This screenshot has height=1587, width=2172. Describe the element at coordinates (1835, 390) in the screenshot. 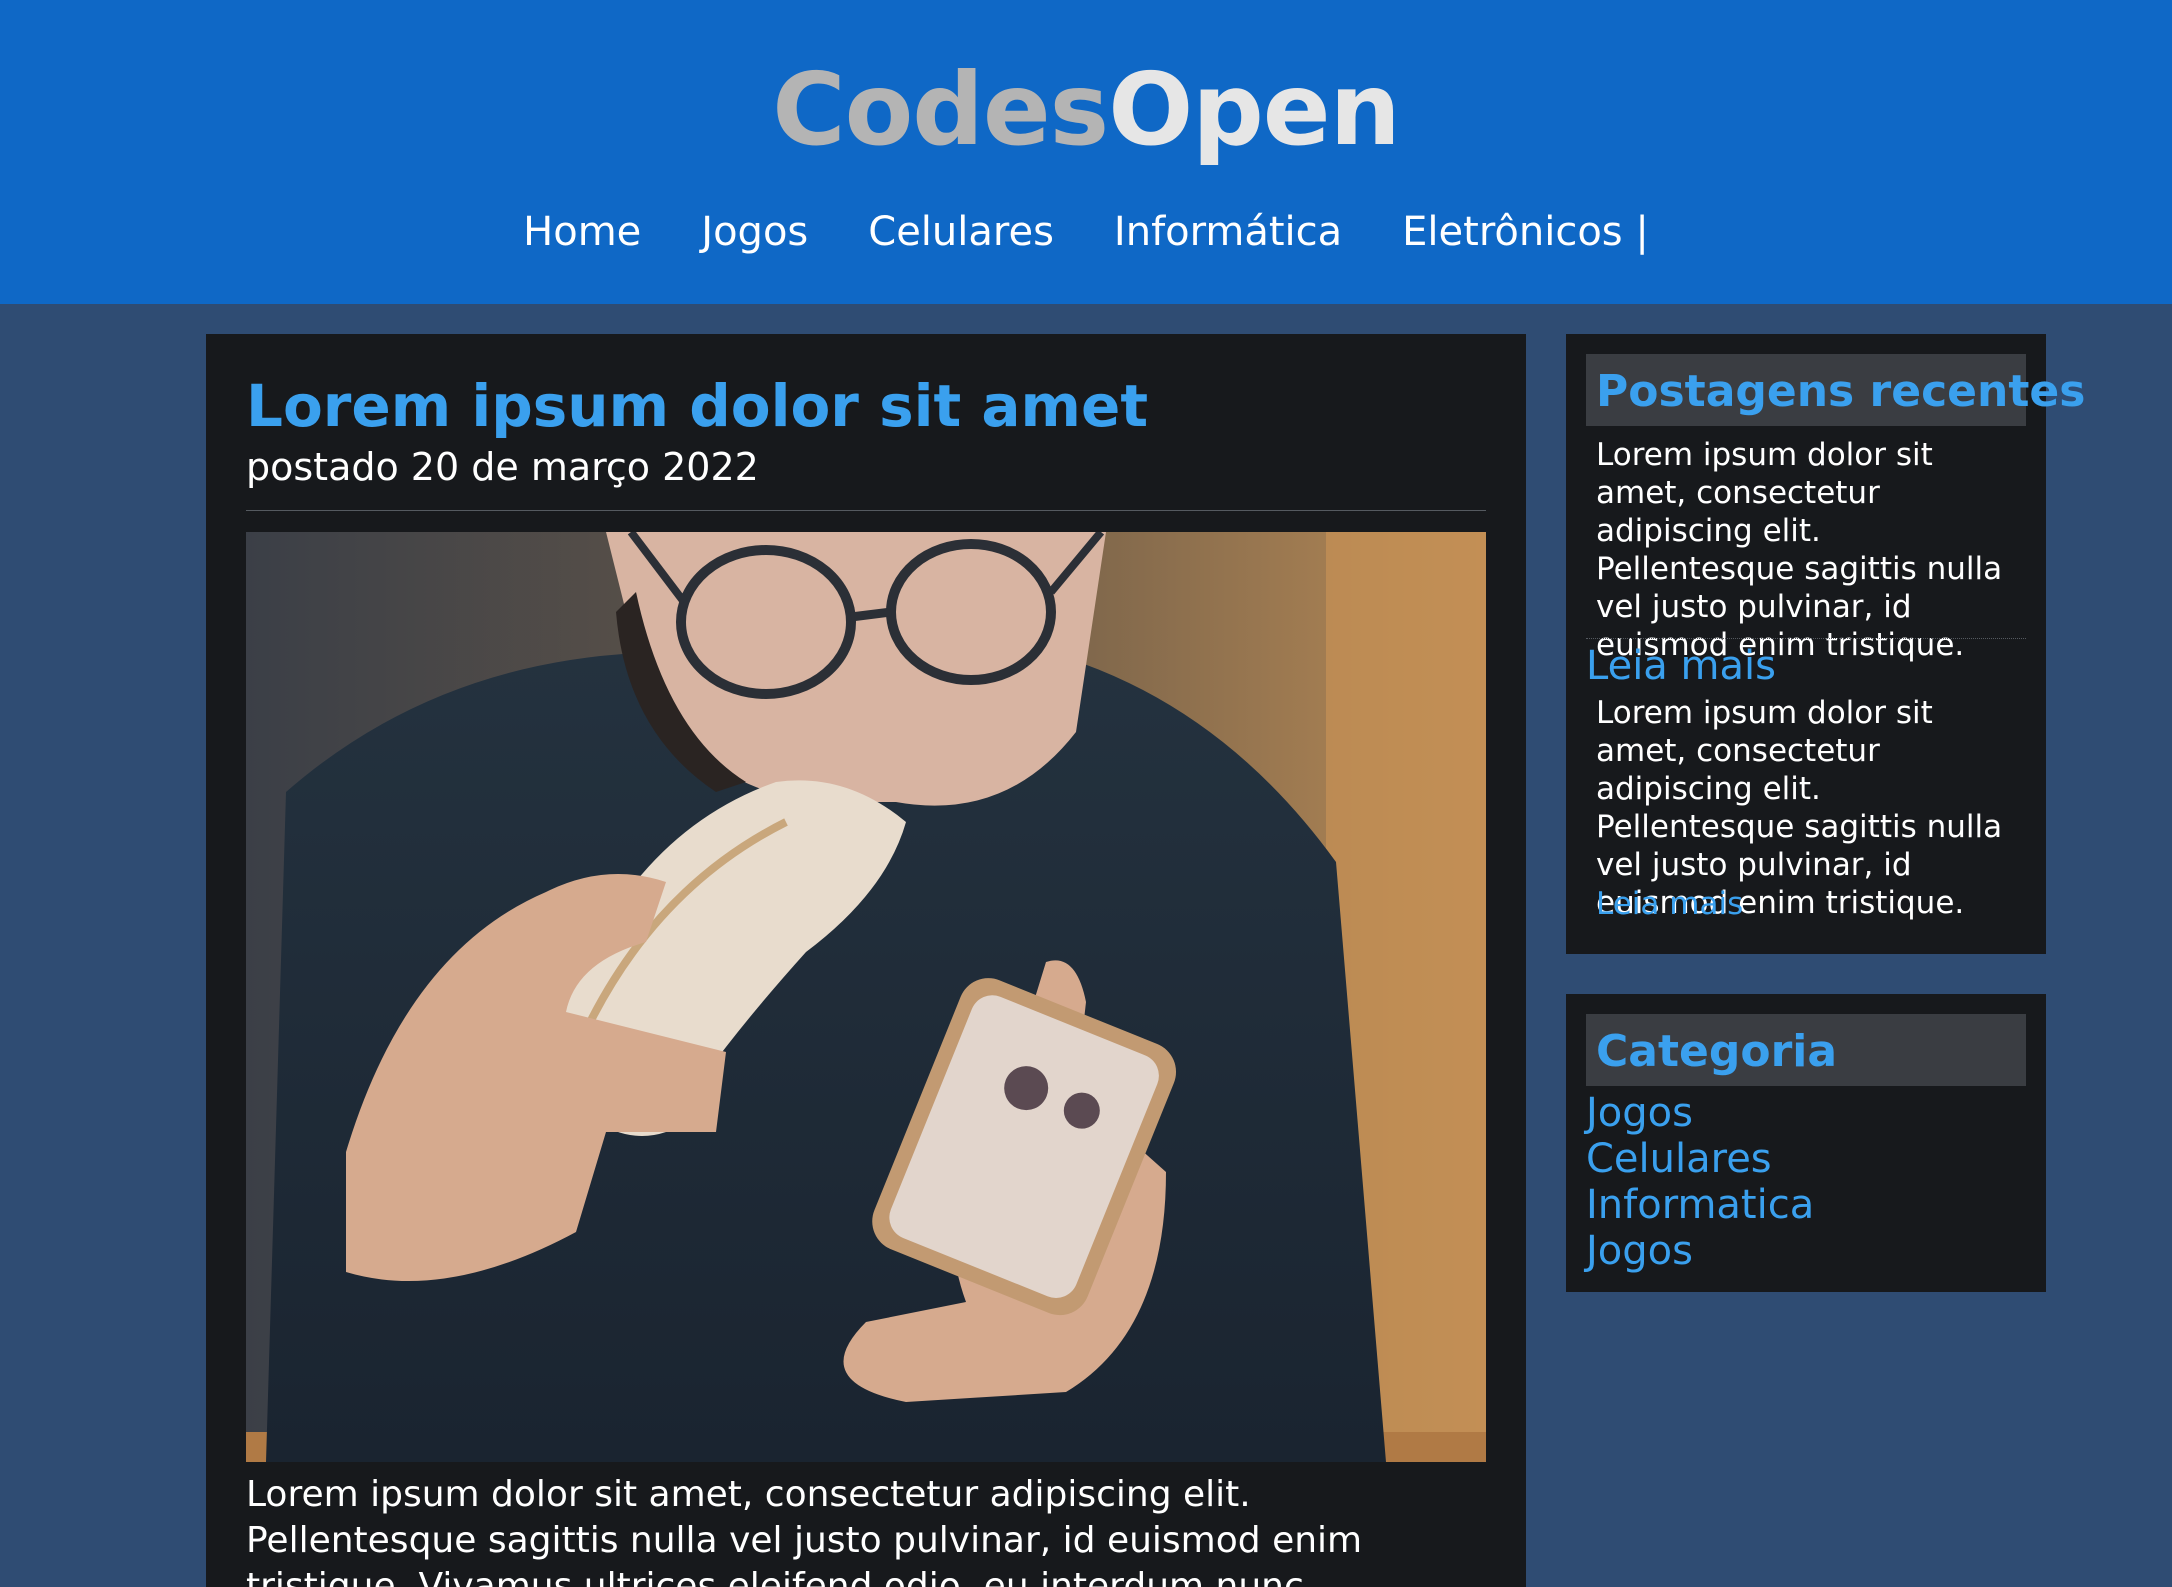

I see `recent-posts-title: Postagens recentes` at that location.